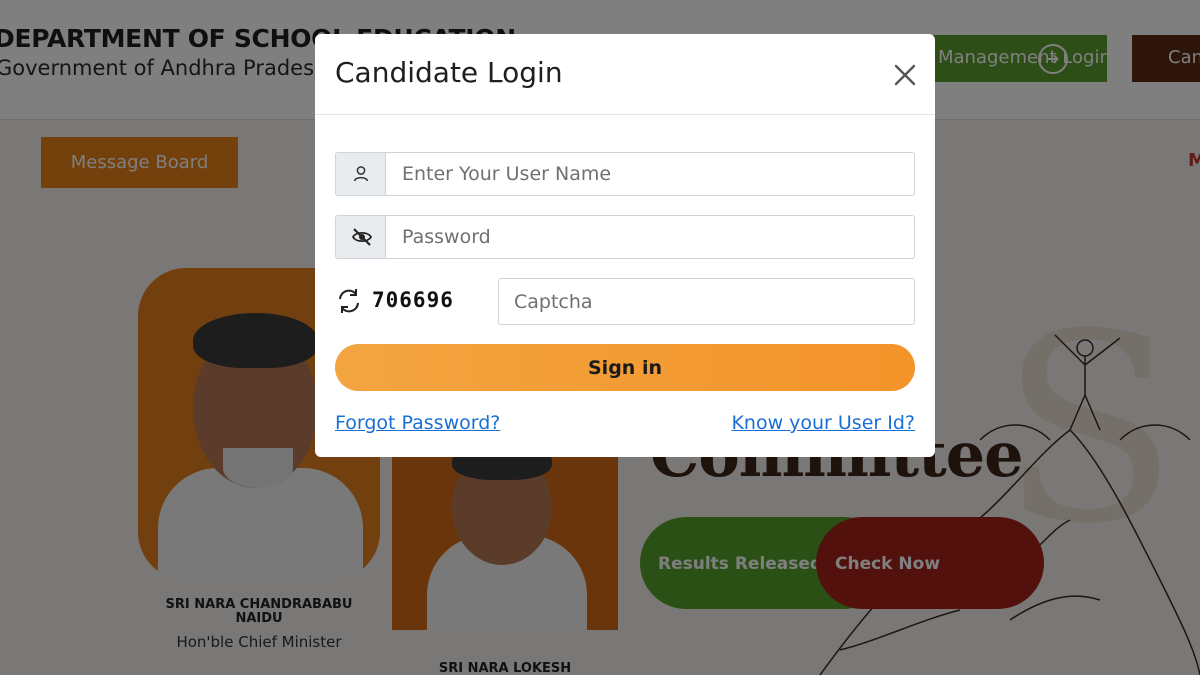 The height and width of the screenshot is (675, 1200). I want to click on username-addon, so click(361, 174).